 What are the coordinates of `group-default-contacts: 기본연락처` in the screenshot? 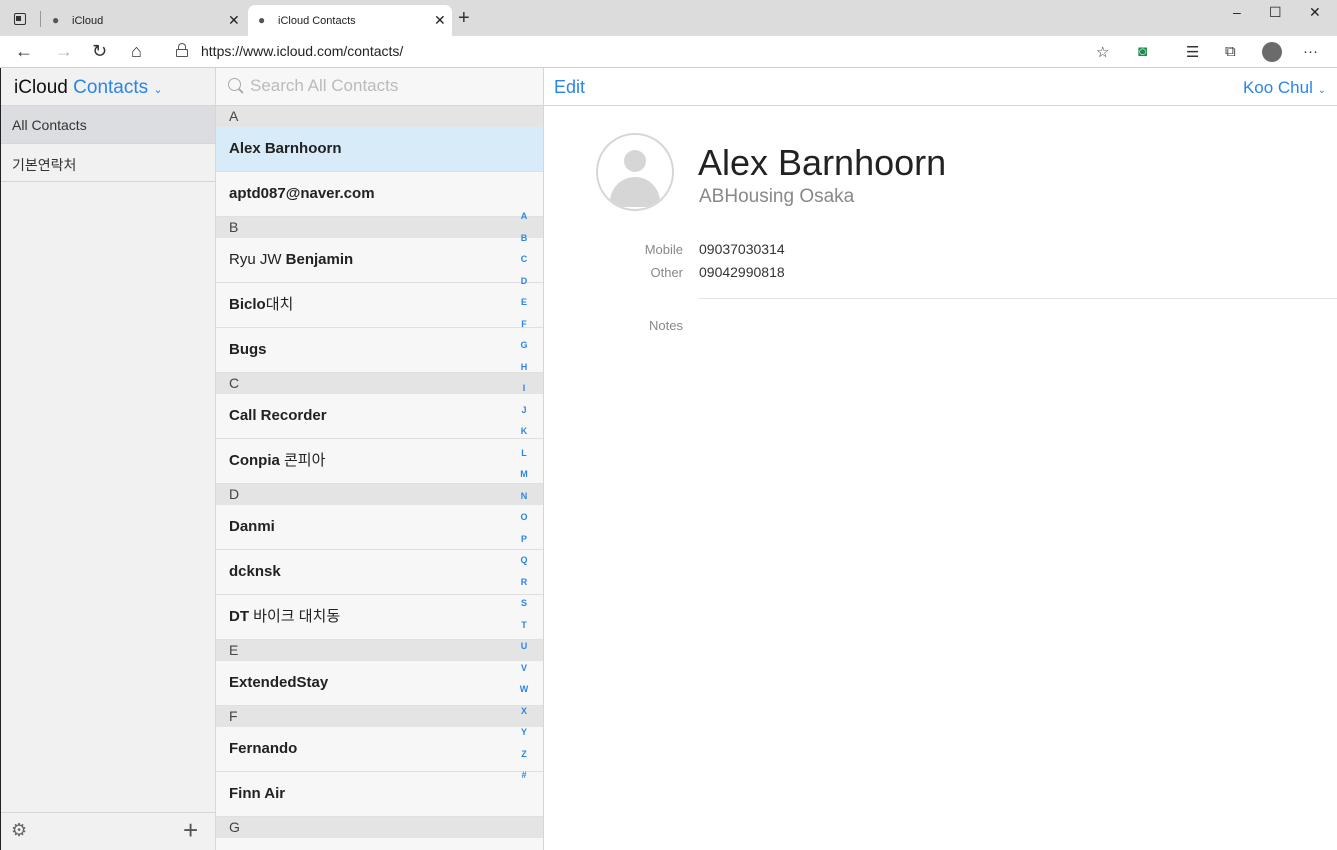 It's located at (108, 163).